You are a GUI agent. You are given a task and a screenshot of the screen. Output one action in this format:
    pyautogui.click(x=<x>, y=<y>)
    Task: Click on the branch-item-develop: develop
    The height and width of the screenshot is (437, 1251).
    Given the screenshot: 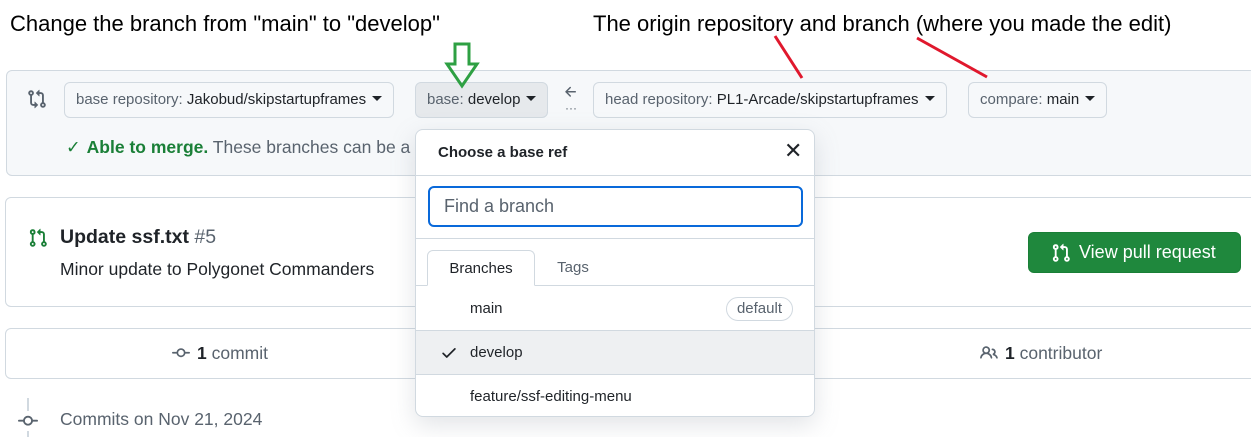 What is the action you would take?
    pyautogui.click(x=615, y=352)
    